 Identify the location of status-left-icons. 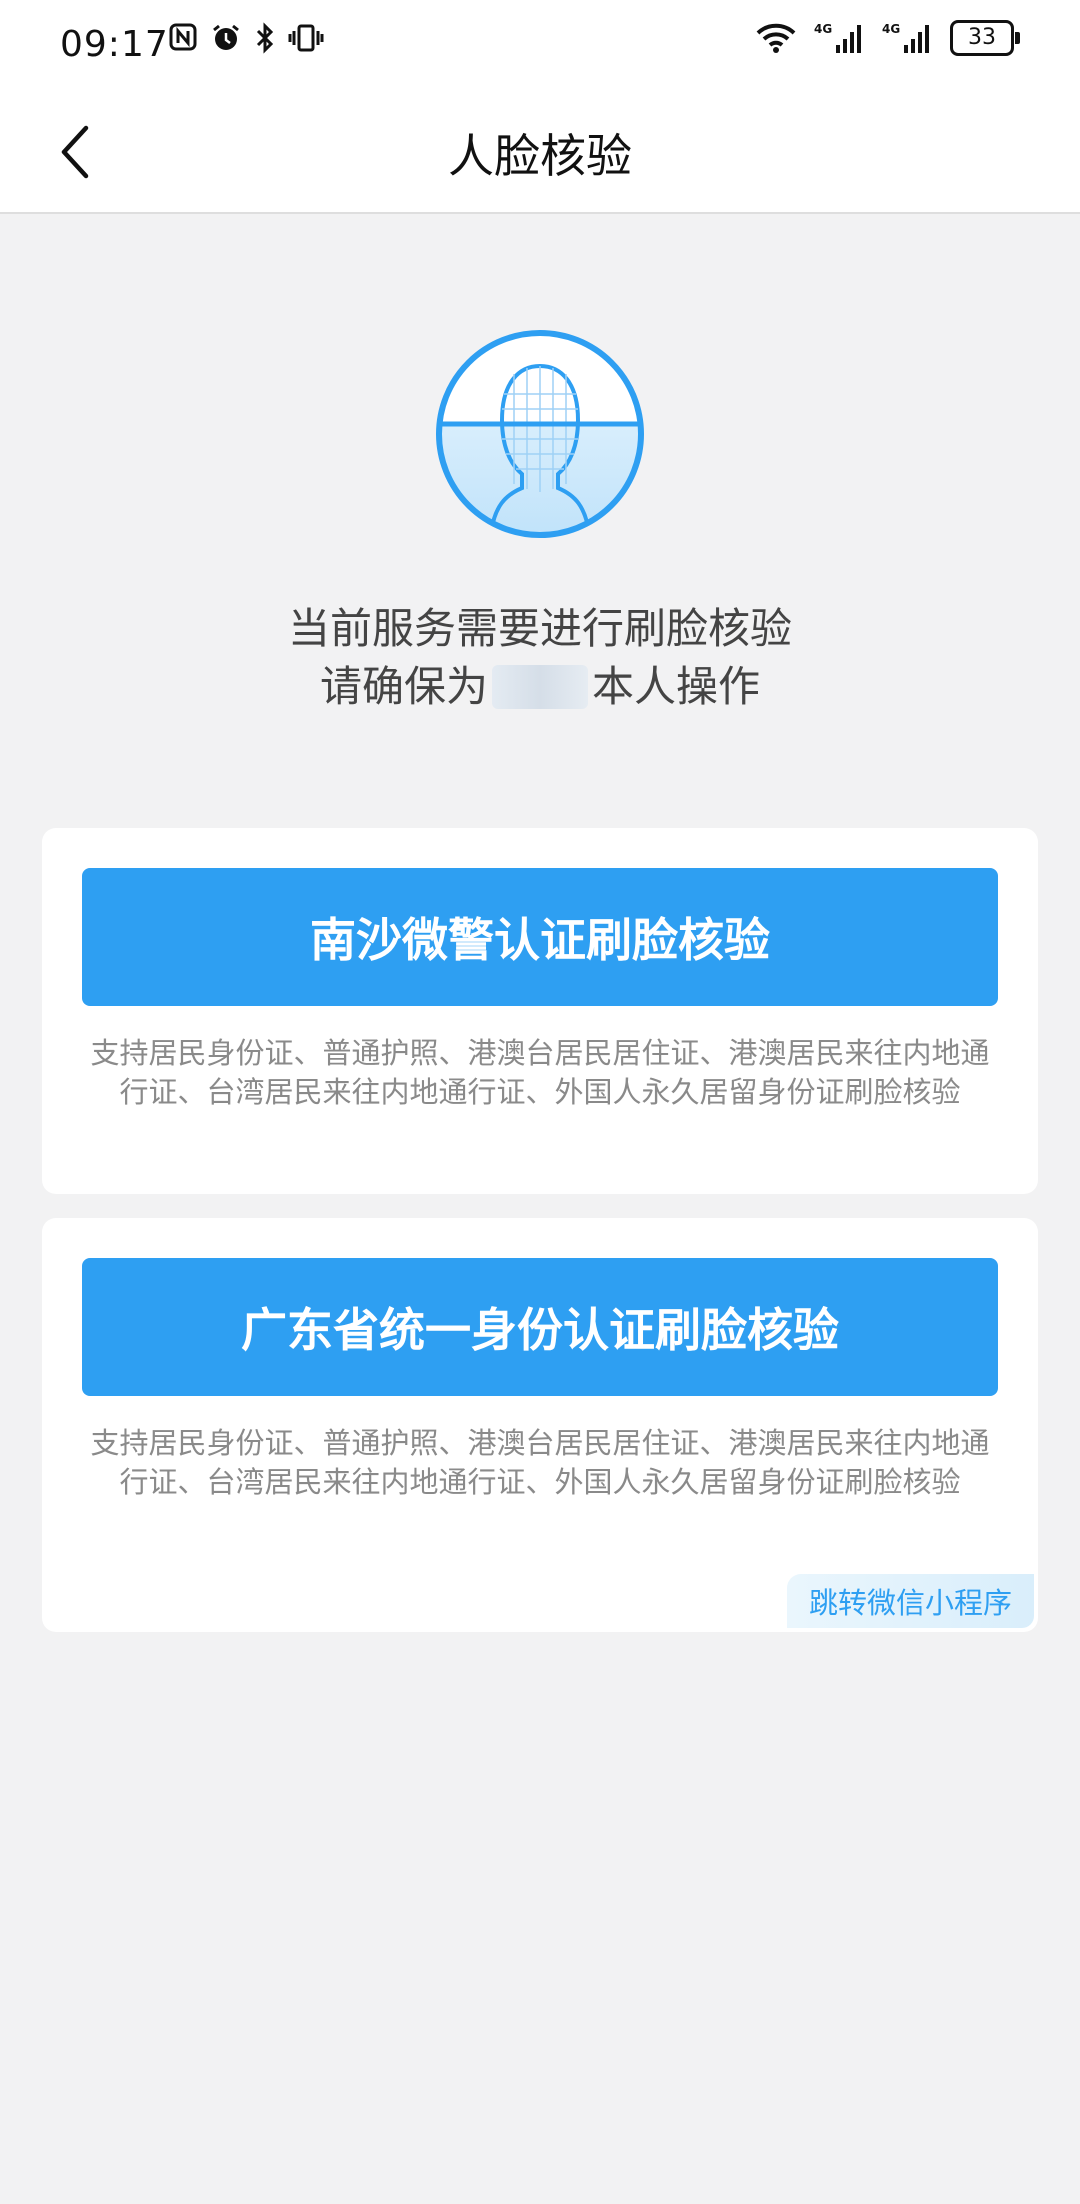
(246, 42).